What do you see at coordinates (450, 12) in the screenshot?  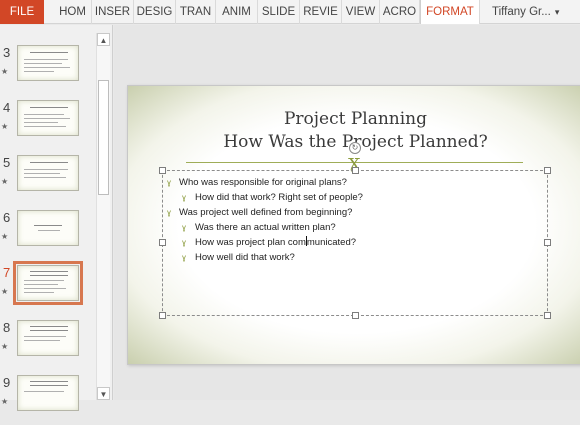 I see `tab-format: FORMAT` at bounding box center [450, 12].